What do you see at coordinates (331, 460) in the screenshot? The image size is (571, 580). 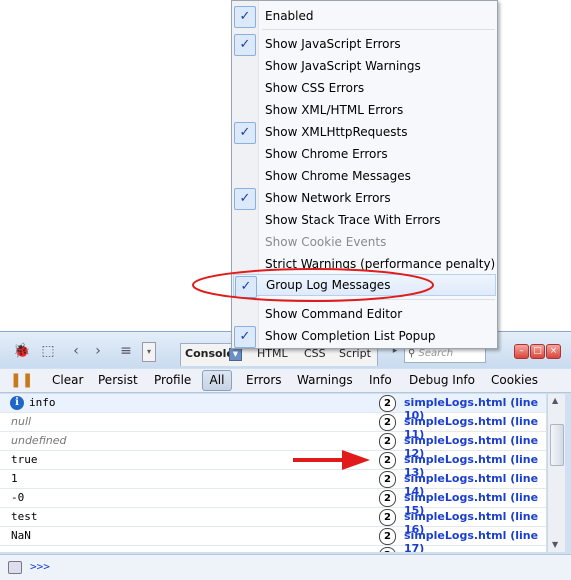 I see `red-arrow-annotation` at bounding box center [331, 460].